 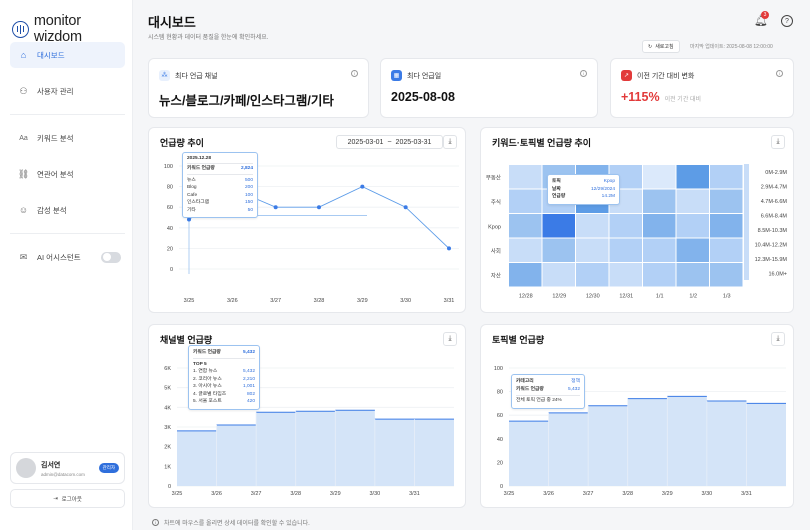 I want to click on tooltip-row-label: Blog, so click(x=192, y=187).